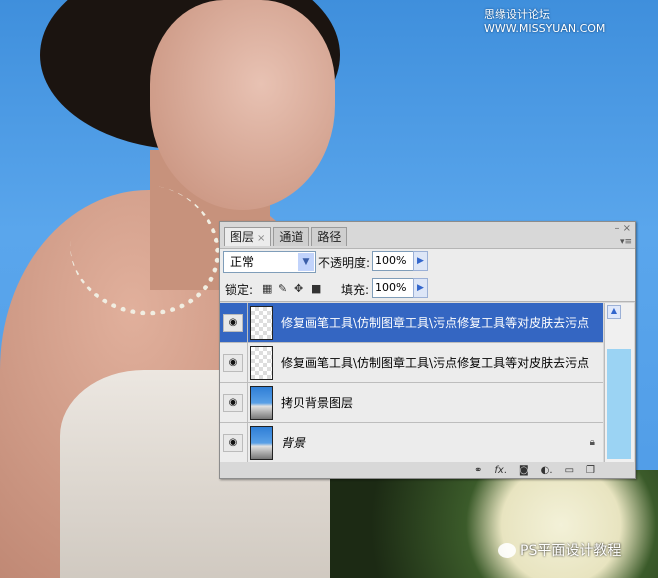 The image size is (658, 578). Describe the element at coordinates (344, 263) in the screenshot. I see `opacity-label: 不透明度:` at that location.